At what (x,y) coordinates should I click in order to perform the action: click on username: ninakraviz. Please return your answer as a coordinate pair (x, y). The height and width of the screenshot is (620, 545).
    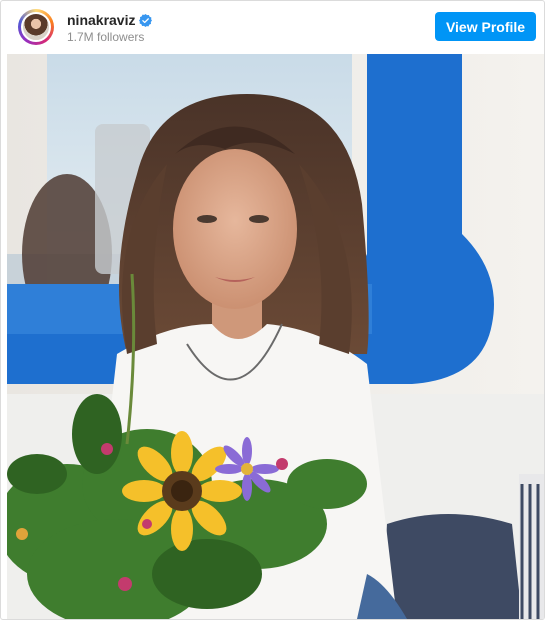
    Looking at the image, I should click on (101, 20).